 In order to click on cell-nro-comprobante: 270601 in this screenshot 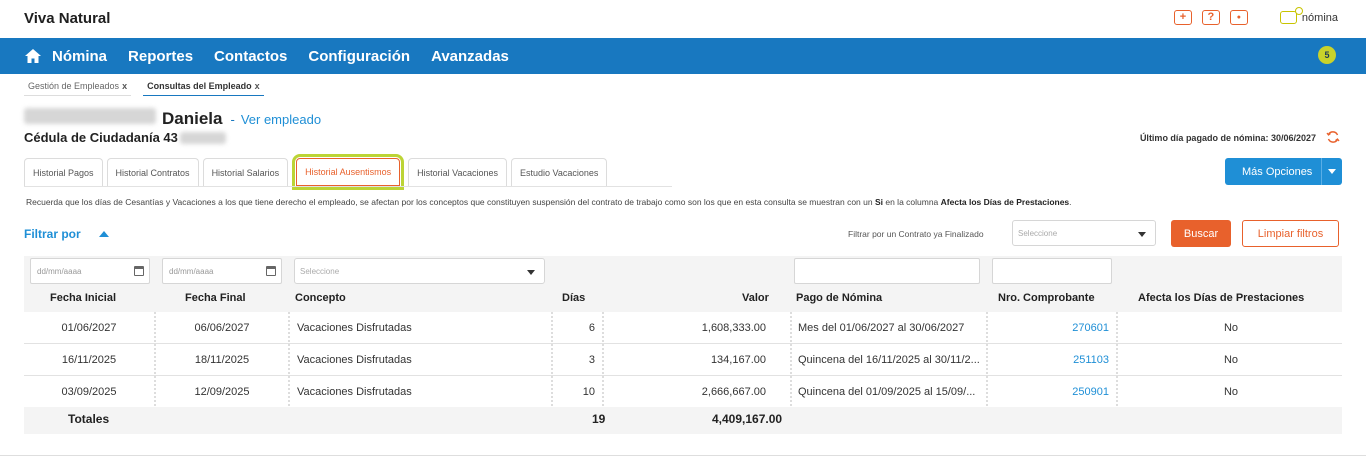, I will do `click(1049, 327)`.